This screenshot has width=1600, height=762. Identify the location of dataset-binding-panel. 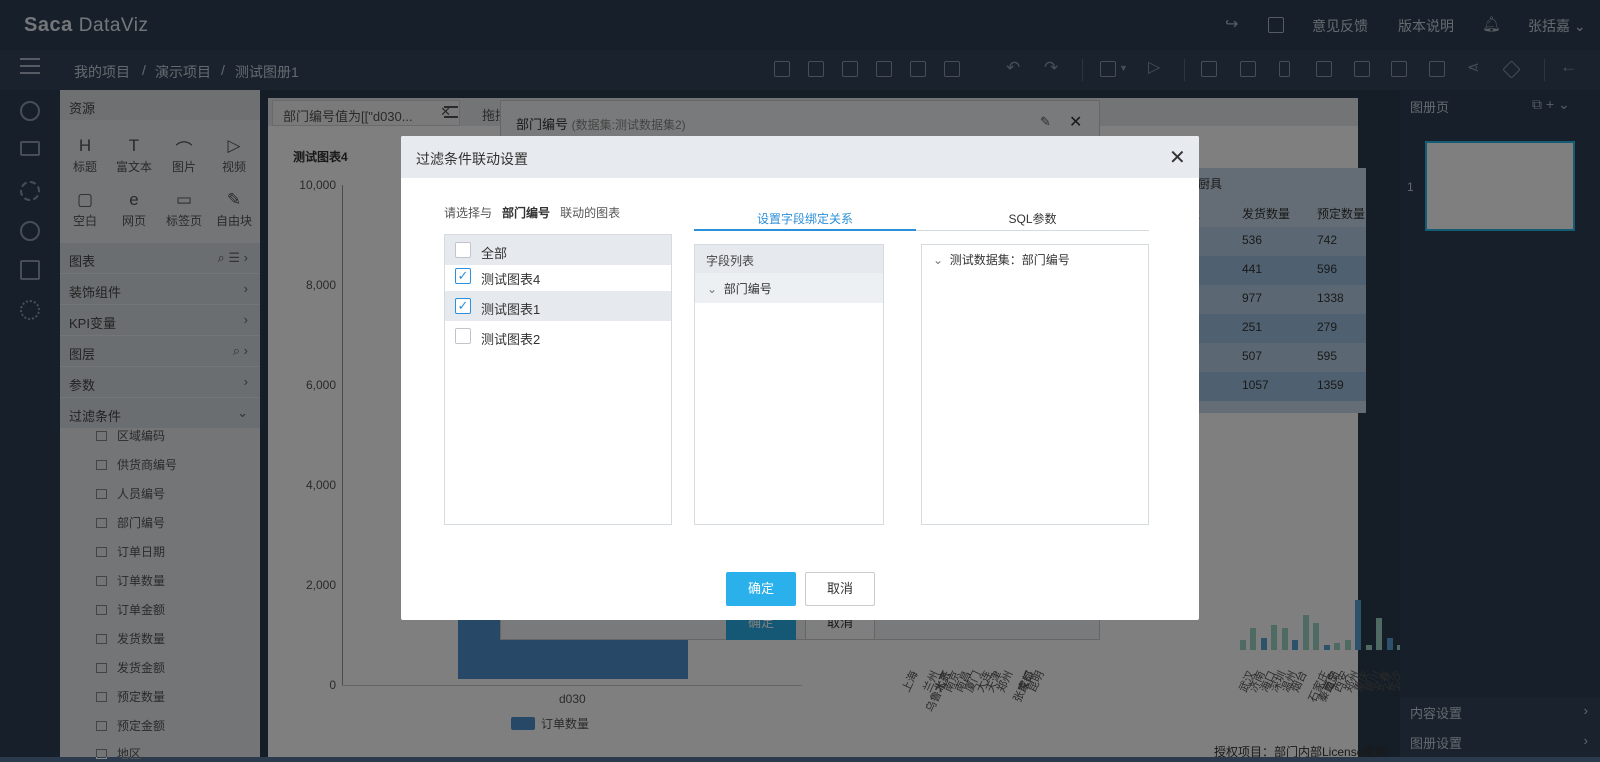
(1035, 384).